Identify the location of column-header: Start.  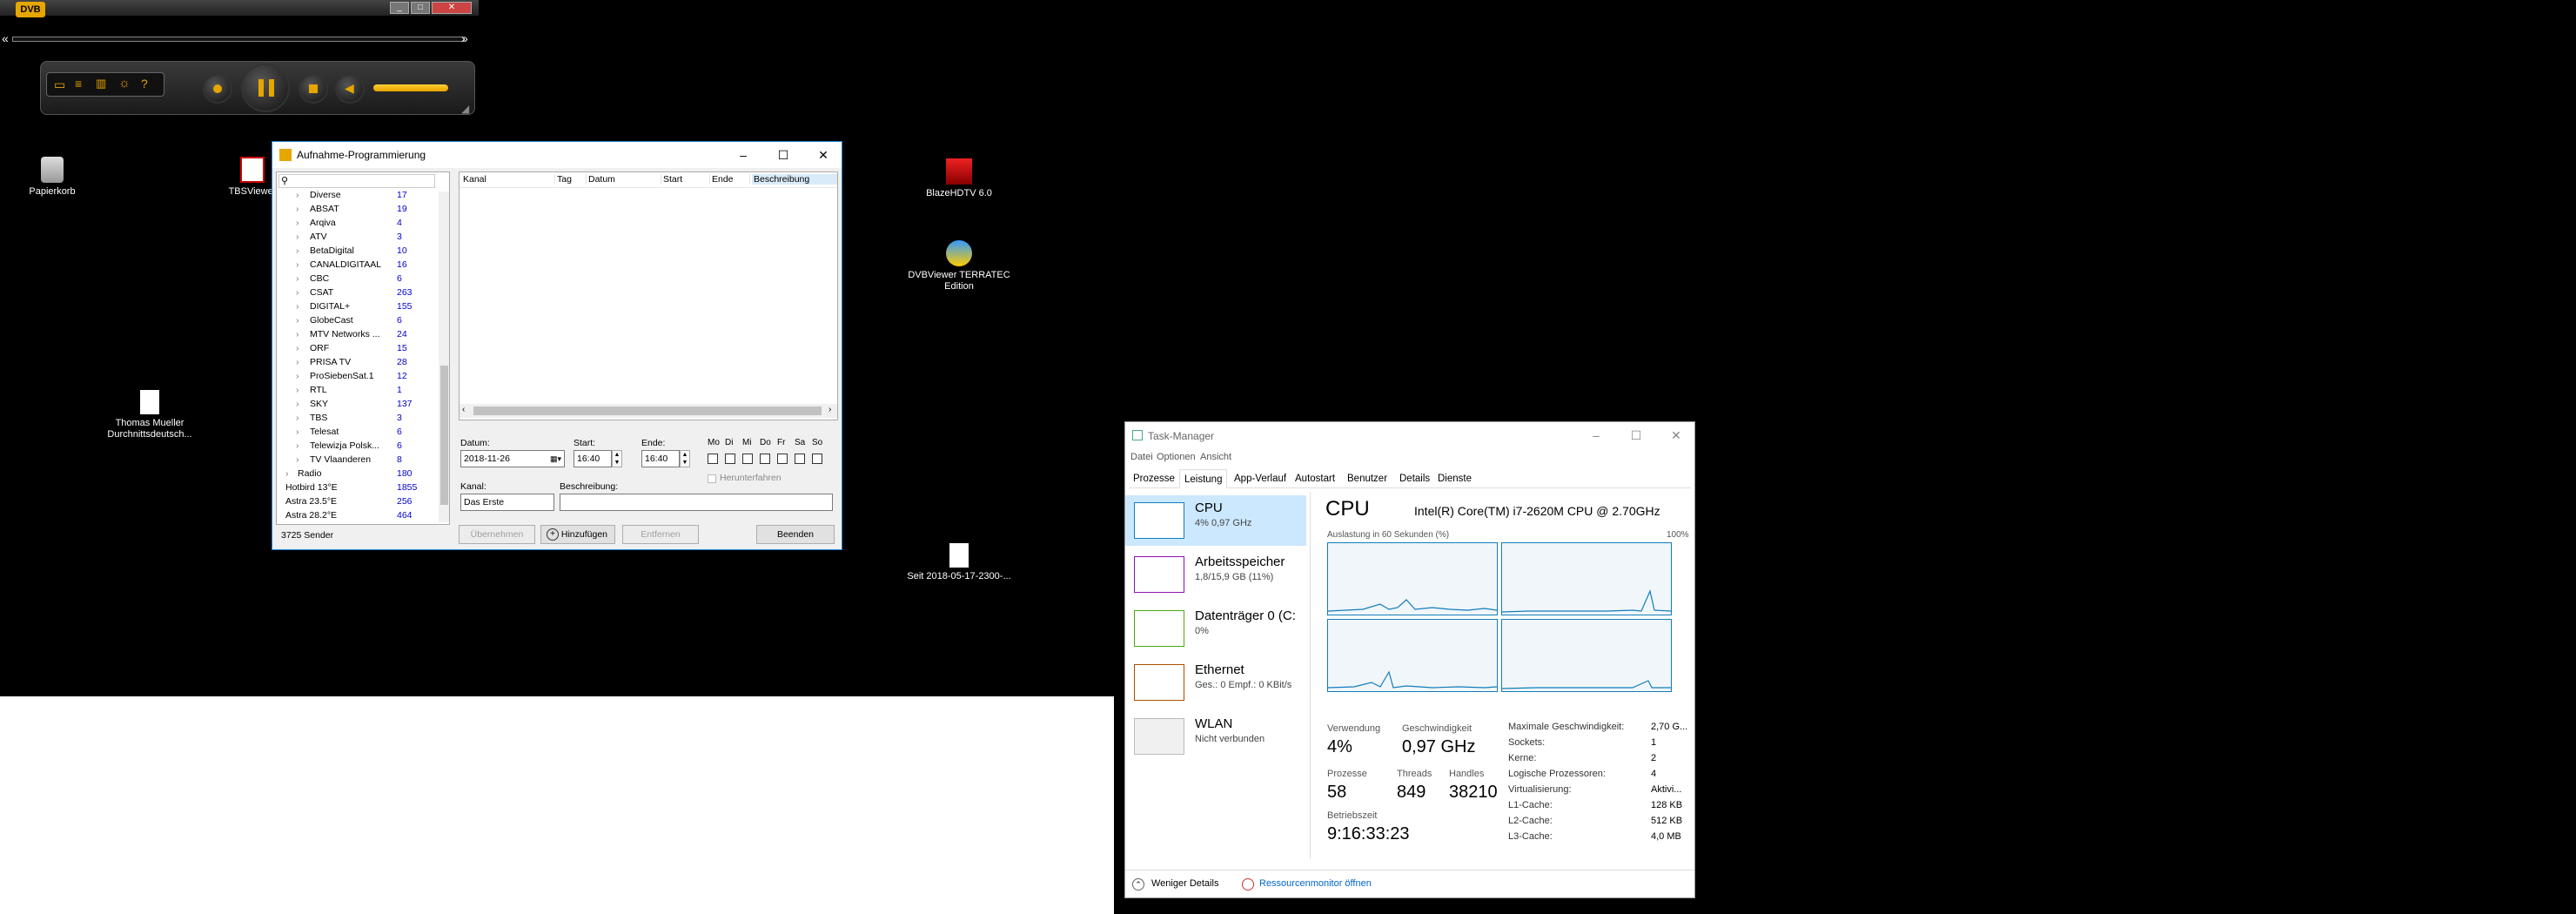
(686, 179).